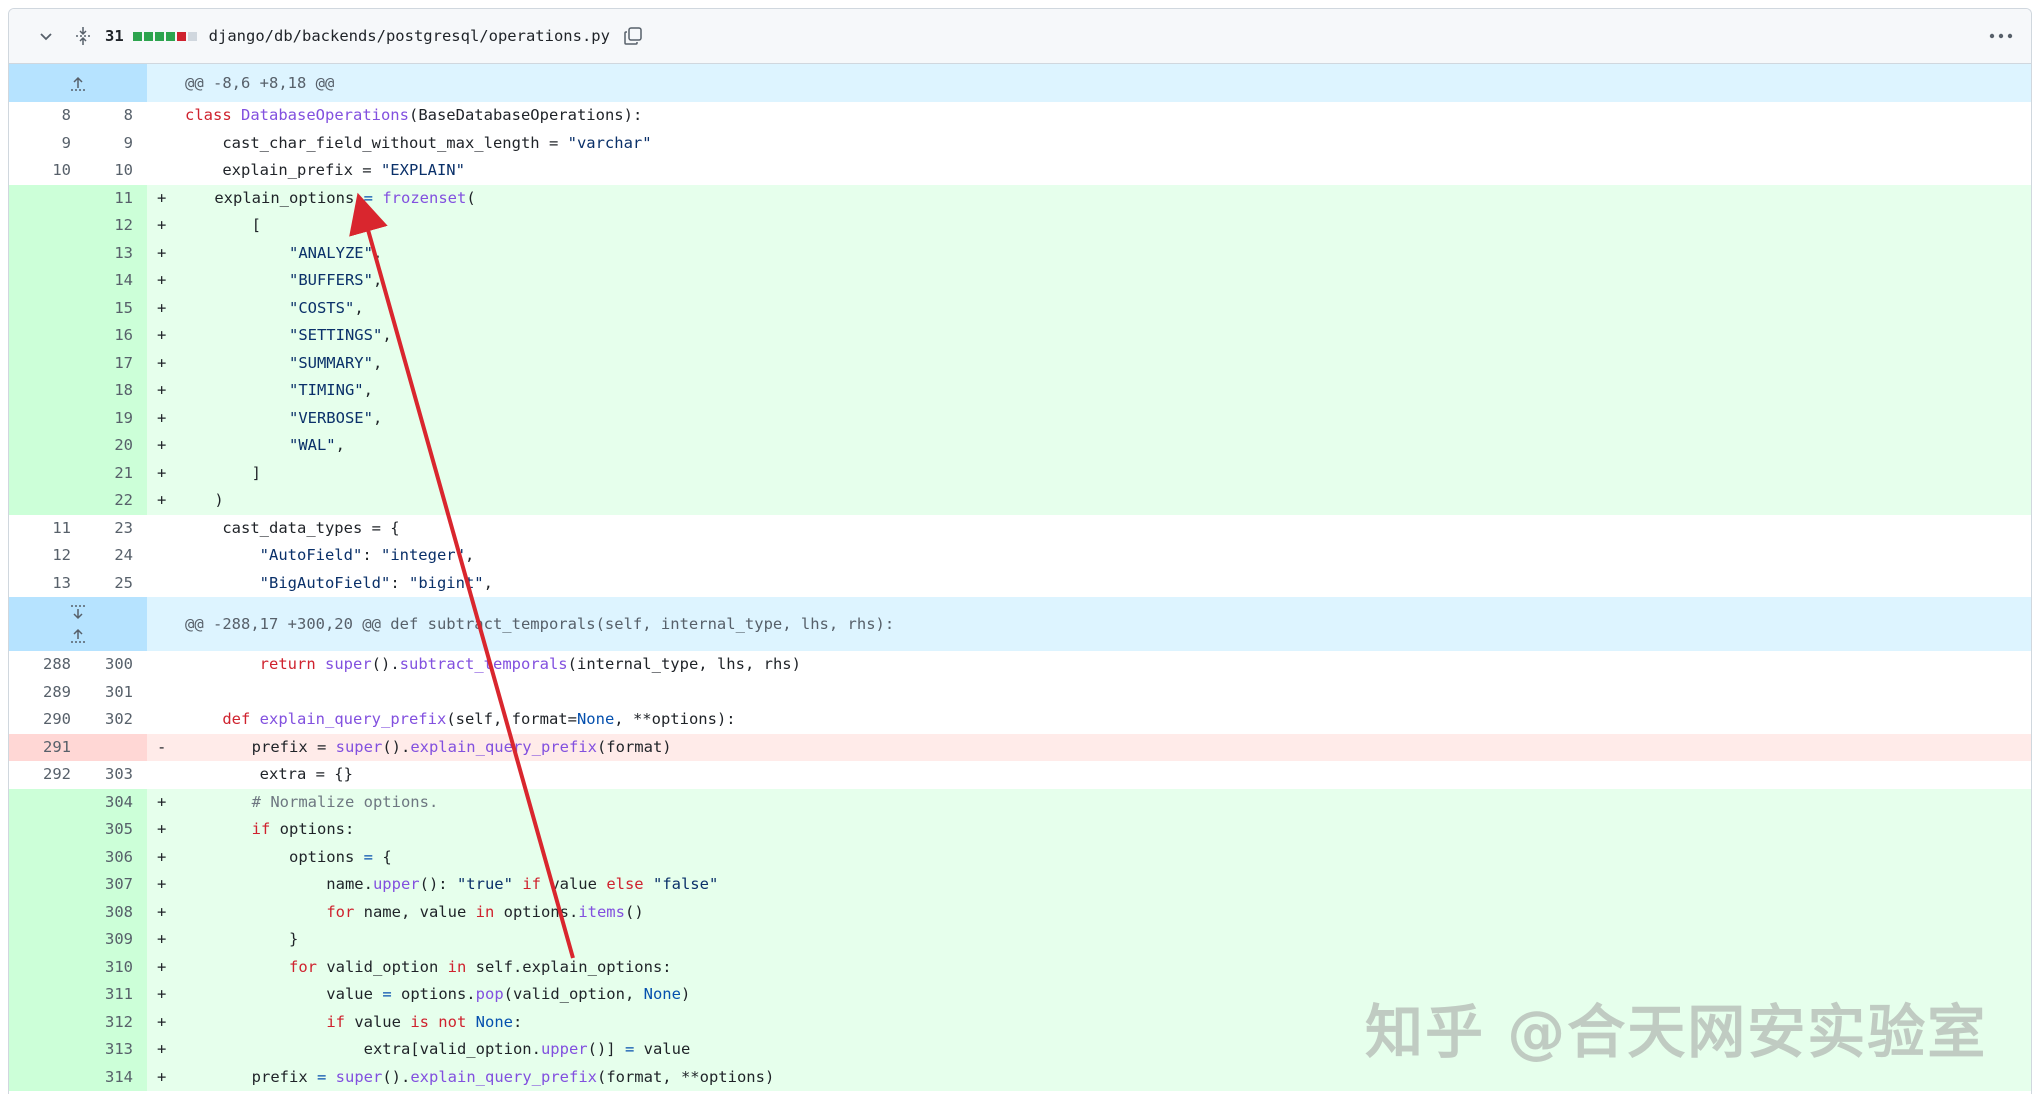 The image size is (2033, 1094). Describe the element at coordinates (438, 884) in the screenshot. I see `code-token: ():` at that location.